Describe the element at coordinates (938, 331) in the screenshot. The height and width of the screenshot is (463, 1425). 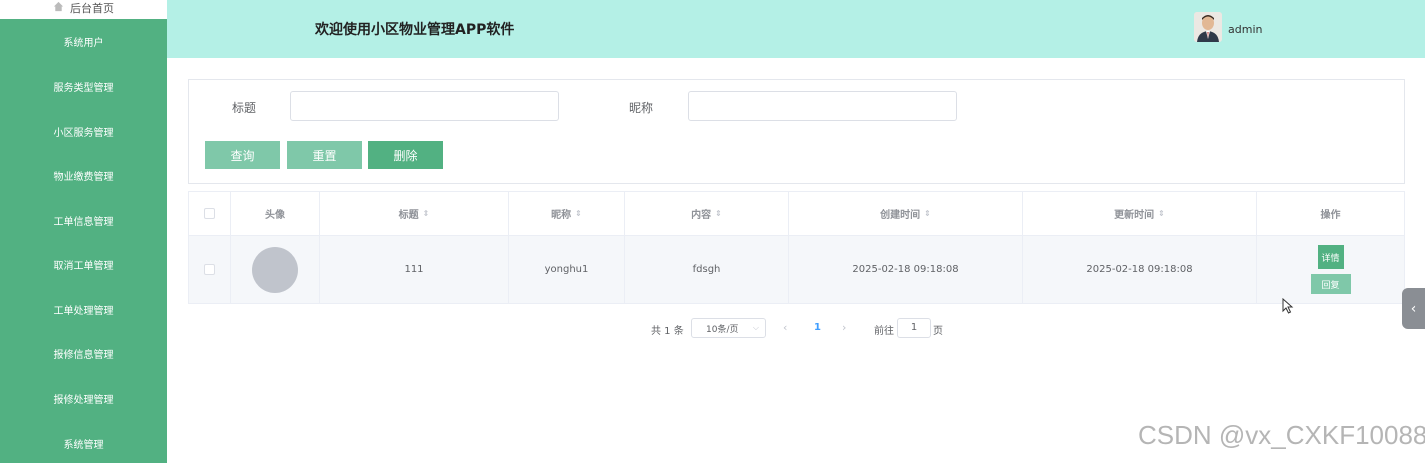
I see `goto-suffix: 页` at that location.